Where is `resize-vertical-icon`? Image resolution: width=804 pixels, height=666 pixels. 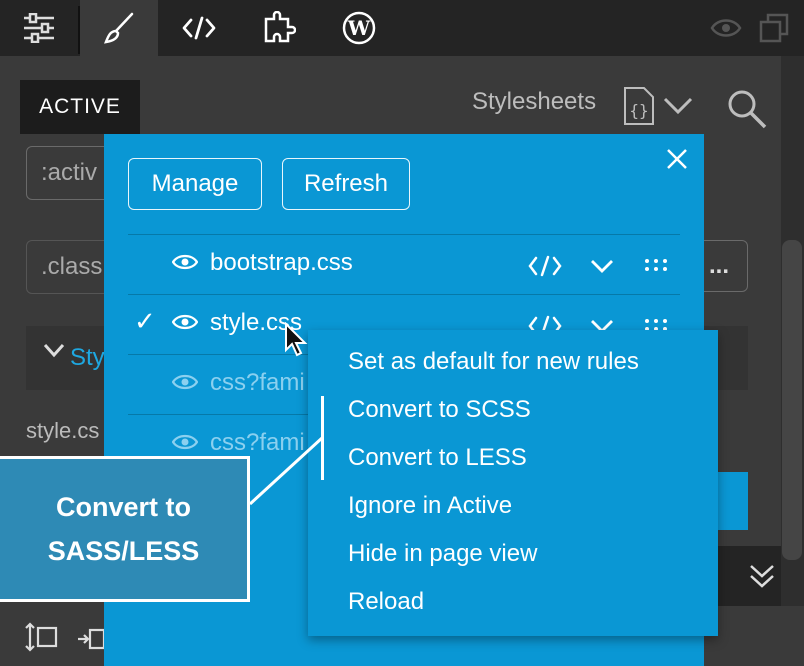 resize-vertical-icon is located at coordinates (42, 639).